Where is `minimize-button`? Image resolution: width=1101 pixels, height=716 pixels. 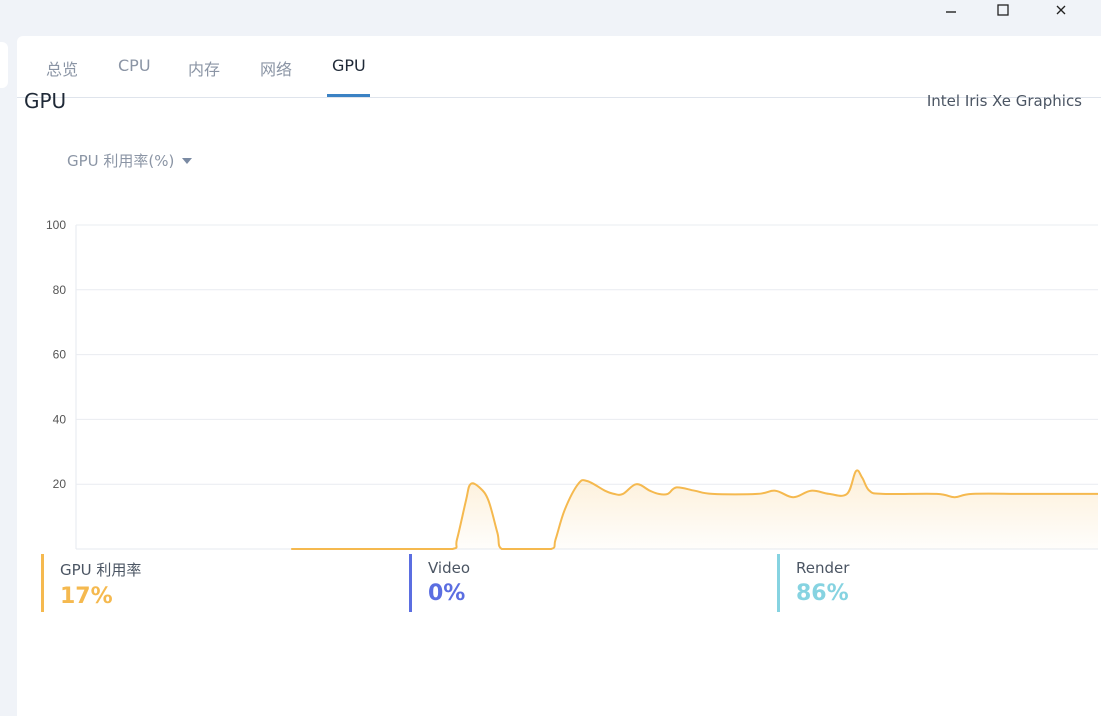
minimize-button is located at coordinates (951, 10).